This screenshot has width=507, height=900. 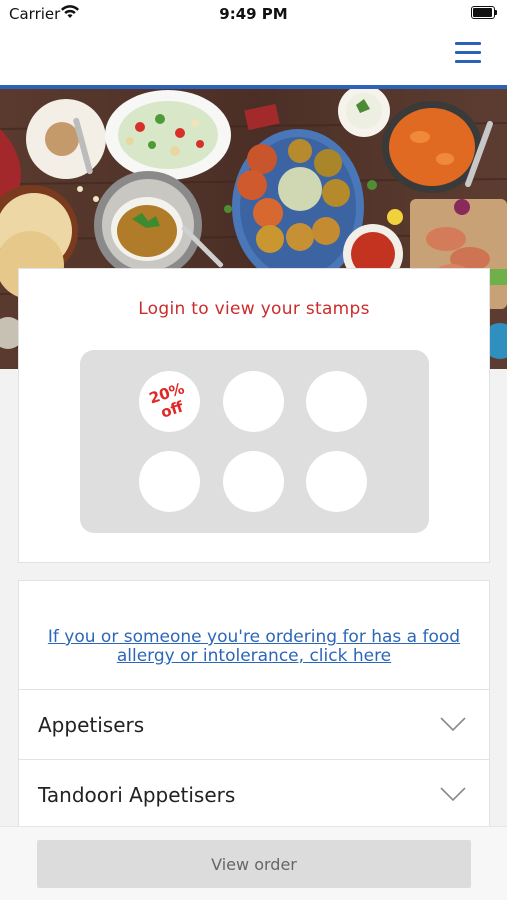 What do you see at coordinates (254, 724) in the screenshot?
I see `category-row-appetisers: Appetisers` at bounding box center [254, 724].